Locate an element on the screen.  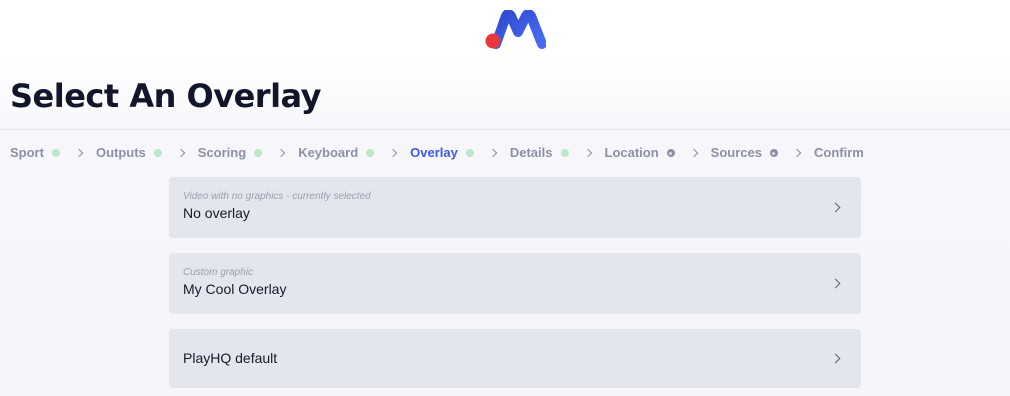
step-label: Sources is located at coordinates (736, 152).